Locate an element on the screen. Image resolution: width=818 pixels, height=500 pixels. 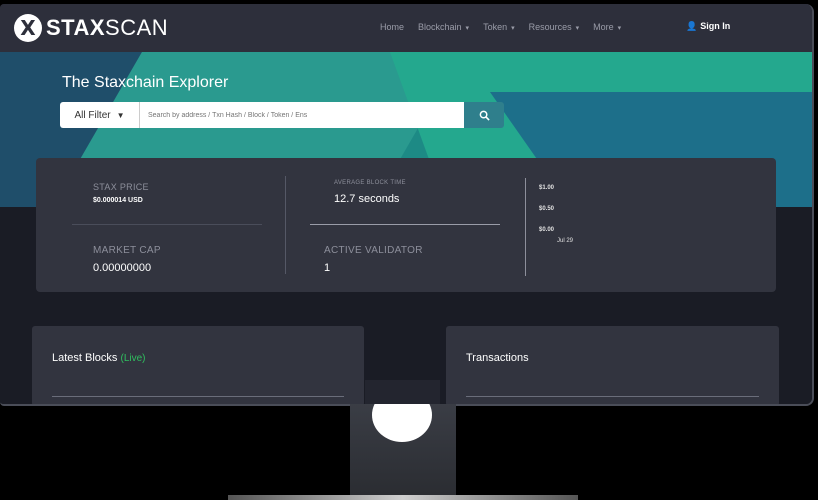
chart-date-label: Jul 29 is located at coordinates (565, 241).